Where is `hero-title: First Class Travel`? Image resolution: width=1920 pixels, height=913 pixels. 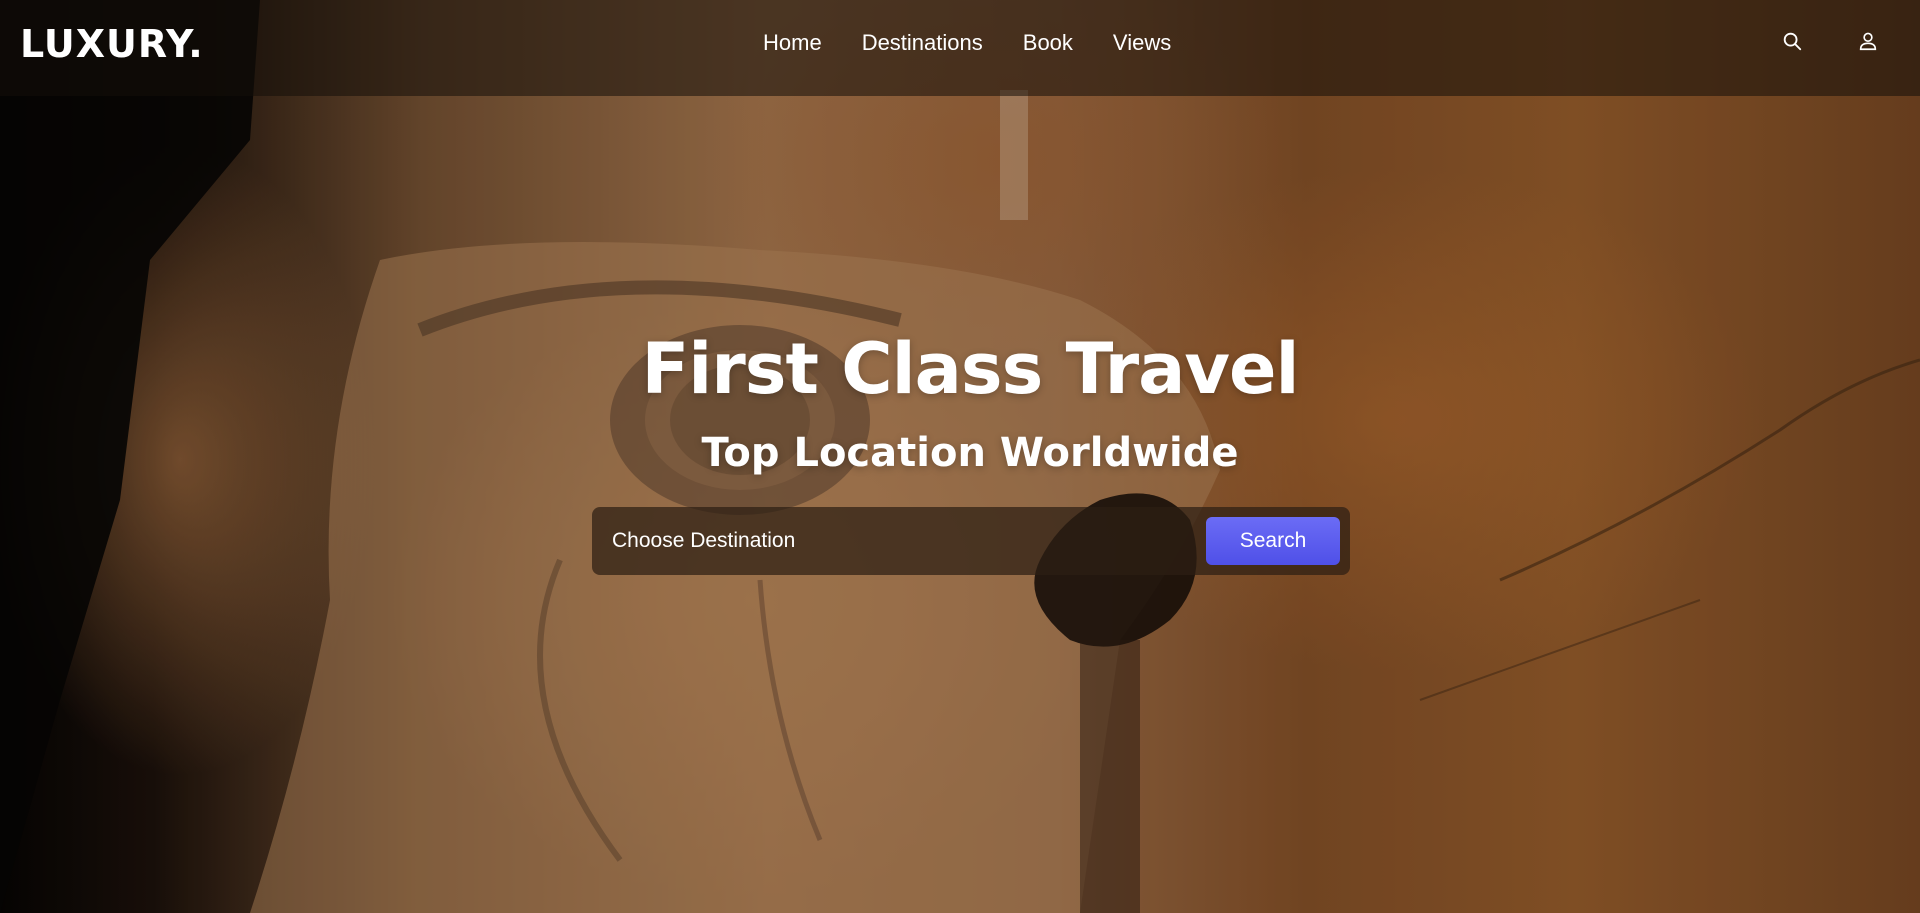 hero-title: First Class Travel is located at coordinates (970, 369).